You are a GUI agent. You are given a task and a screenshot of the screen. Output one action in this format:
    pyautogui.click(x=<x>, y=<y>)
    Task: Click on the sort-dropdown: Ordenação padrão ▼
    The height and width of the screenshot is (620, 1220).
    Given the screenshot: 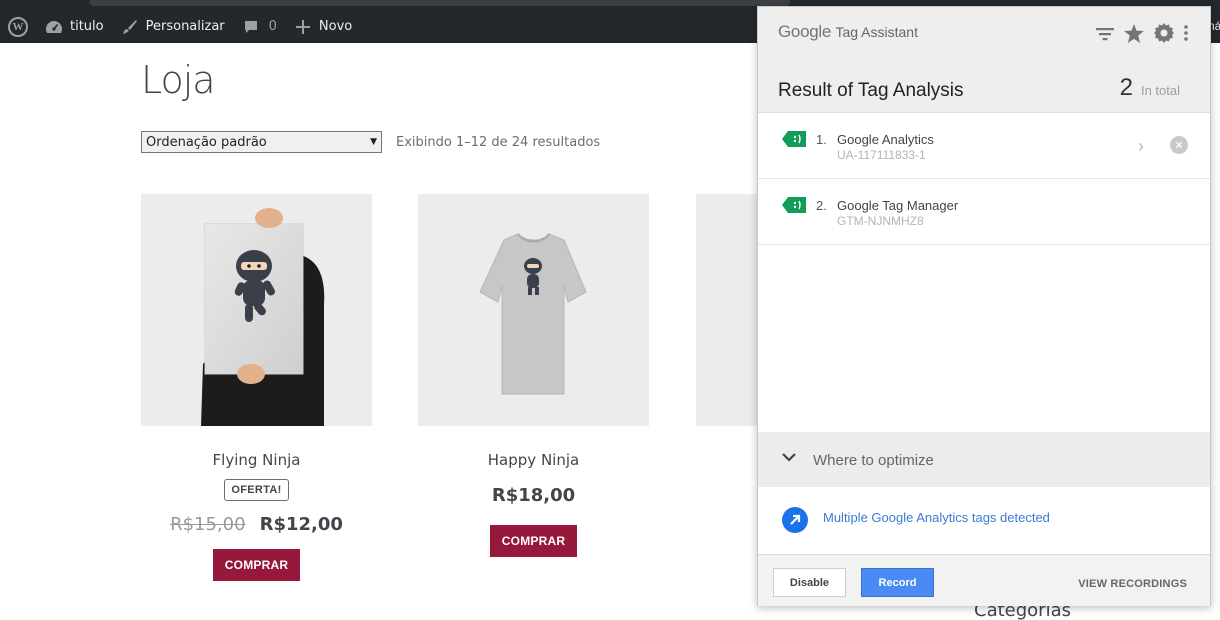 What is the action you would take?
    pyautogui.click(x=261, y=142)
    